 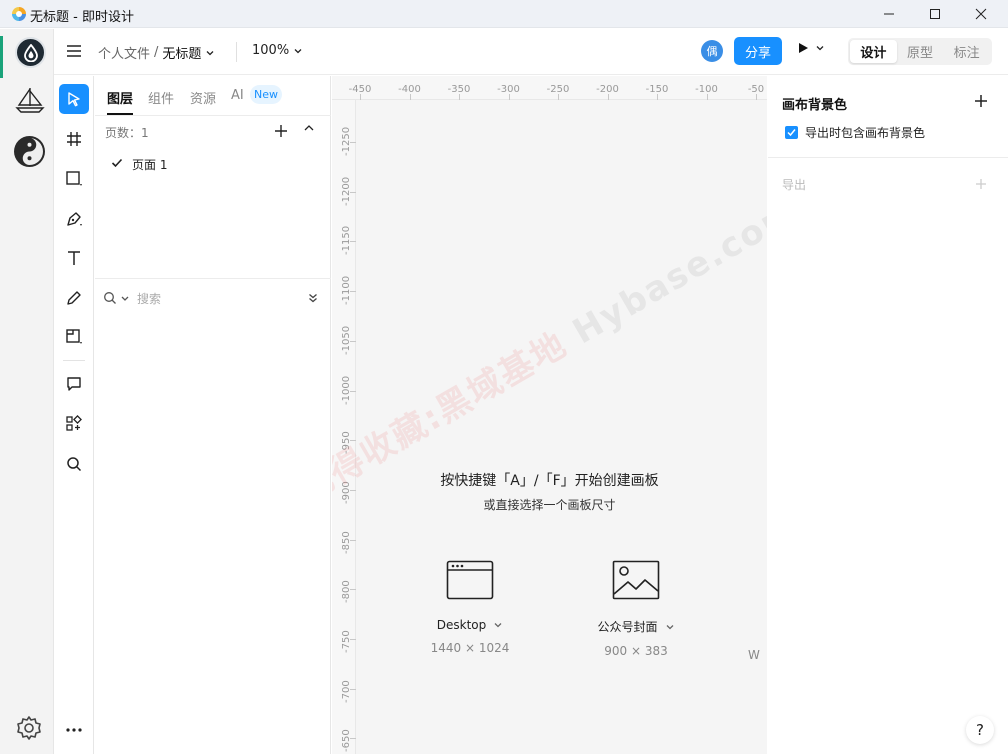 I want to click on text-tool-button, so click(x=74, y=258).